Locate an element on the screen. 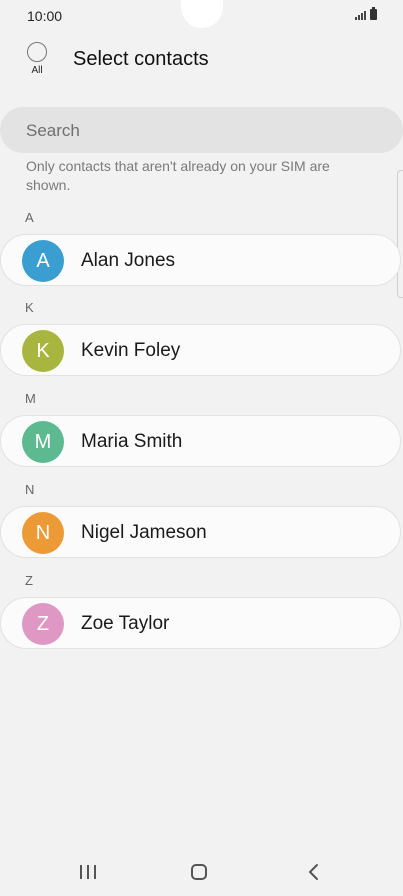 This screenshot has width=403, height=896. contact-item-kevin-foley: K Kevin Foley is located at coordinates (200, 350).